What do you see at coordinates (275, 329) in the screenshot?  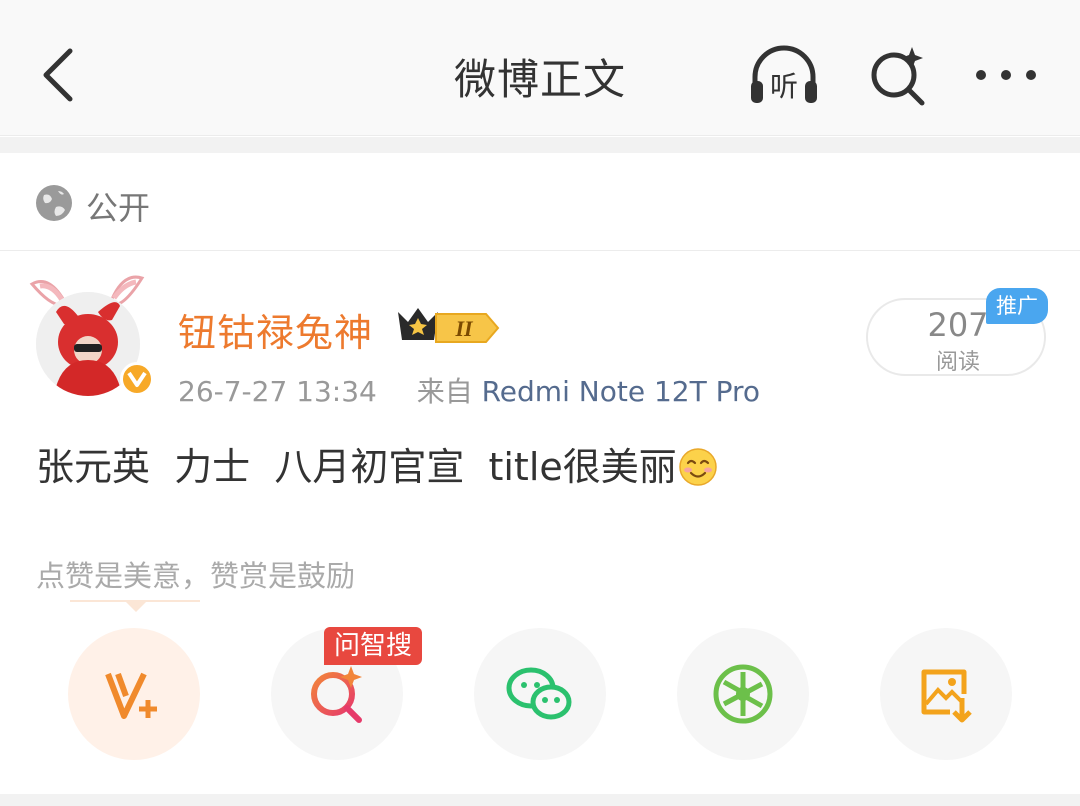 I see `username: 钮钴禄兔神` at bounding box center [275, 329].